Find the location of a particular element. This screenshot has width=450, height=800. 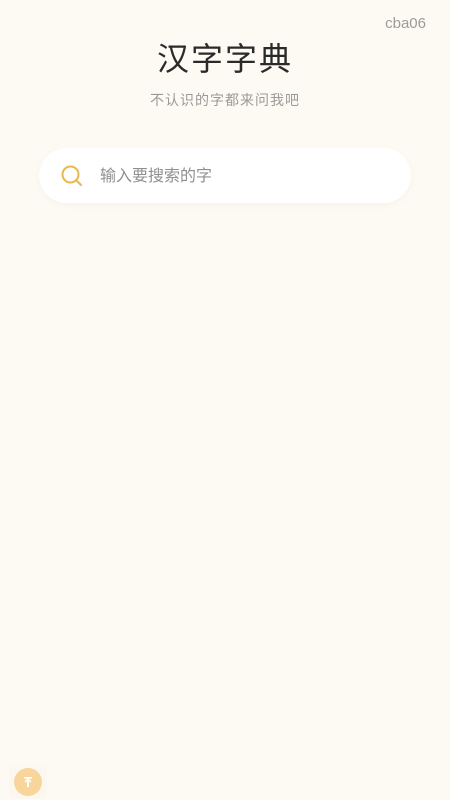

version-tag: cba06 is located at coordinates (405, 23).